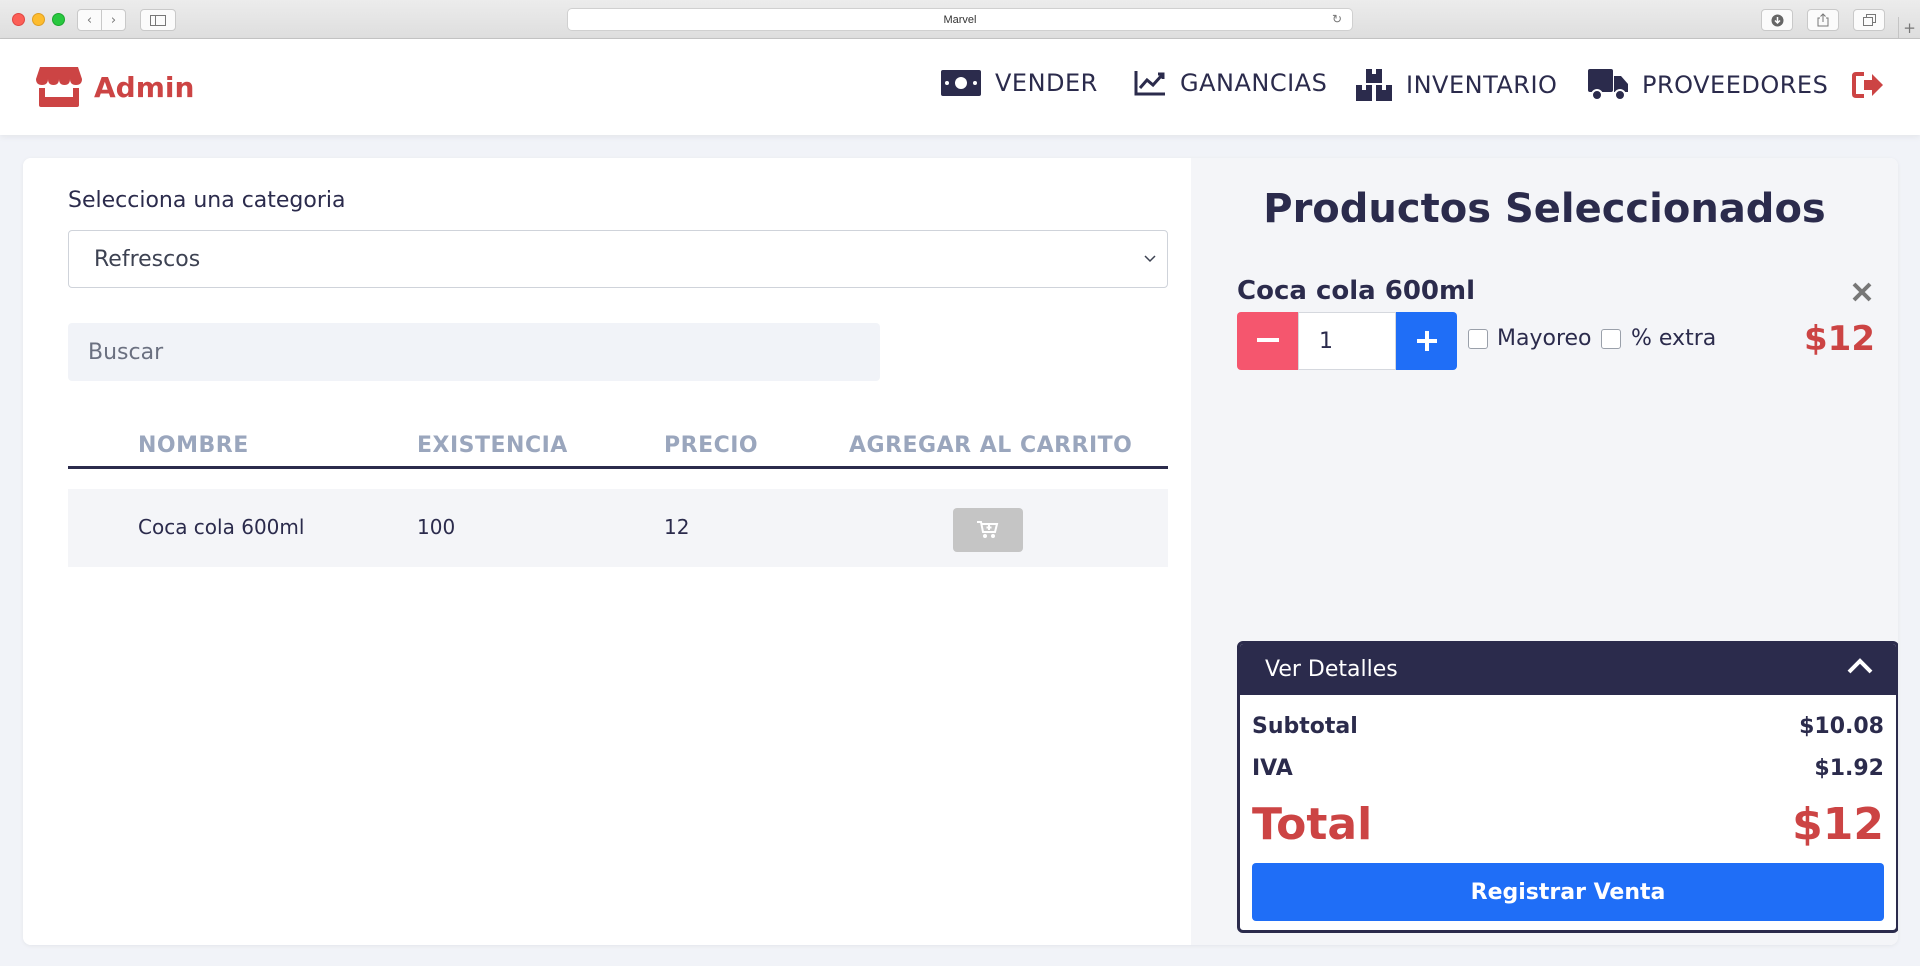 Image resolution: width=1920 pixels, height=966 pixels. Describe the element at coordinates (1374, 85) in the screenshot. I see `boxes-icon` at that location.